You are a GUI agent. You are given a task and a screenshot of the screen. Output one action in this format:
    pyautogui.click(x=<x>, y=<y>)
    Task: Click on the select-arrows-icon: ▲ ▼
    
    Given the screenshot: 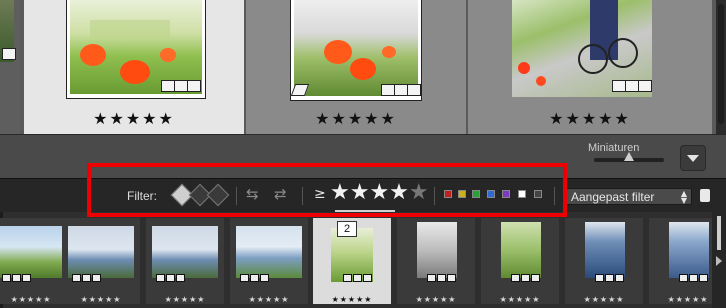 What is the action you would take?
    pyautogui.click(x=683, y=197)
    